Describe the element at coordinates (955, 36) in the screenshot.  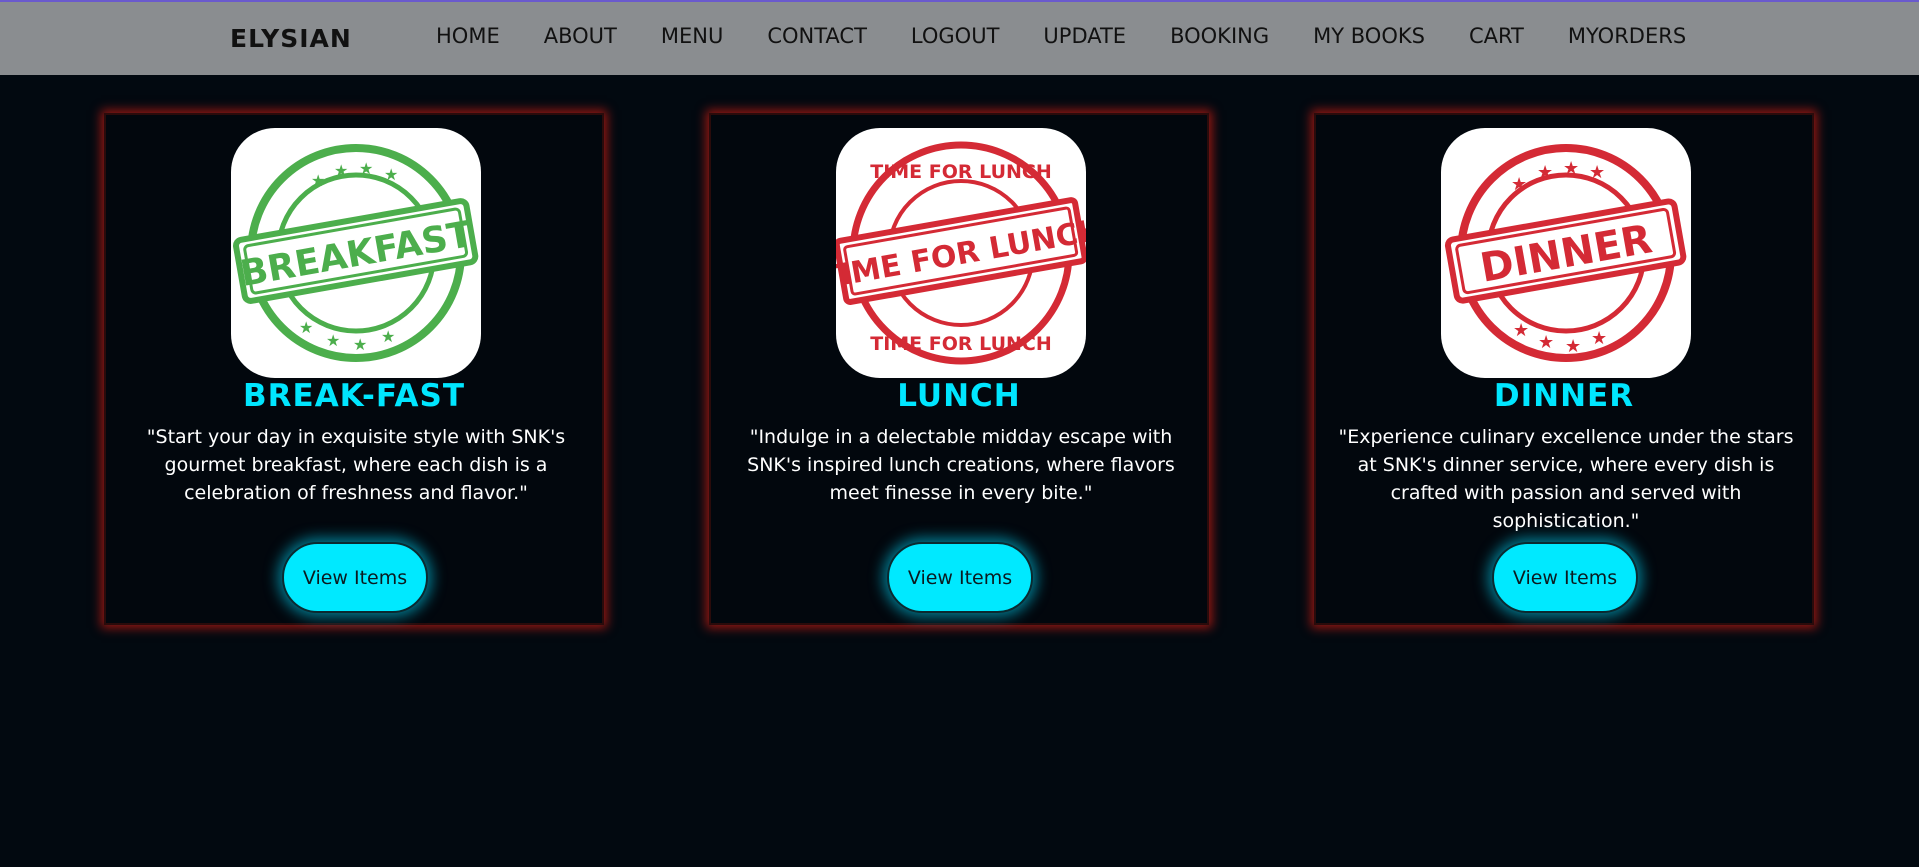
I see `nav-link-logout: LOGOUT` at that location.